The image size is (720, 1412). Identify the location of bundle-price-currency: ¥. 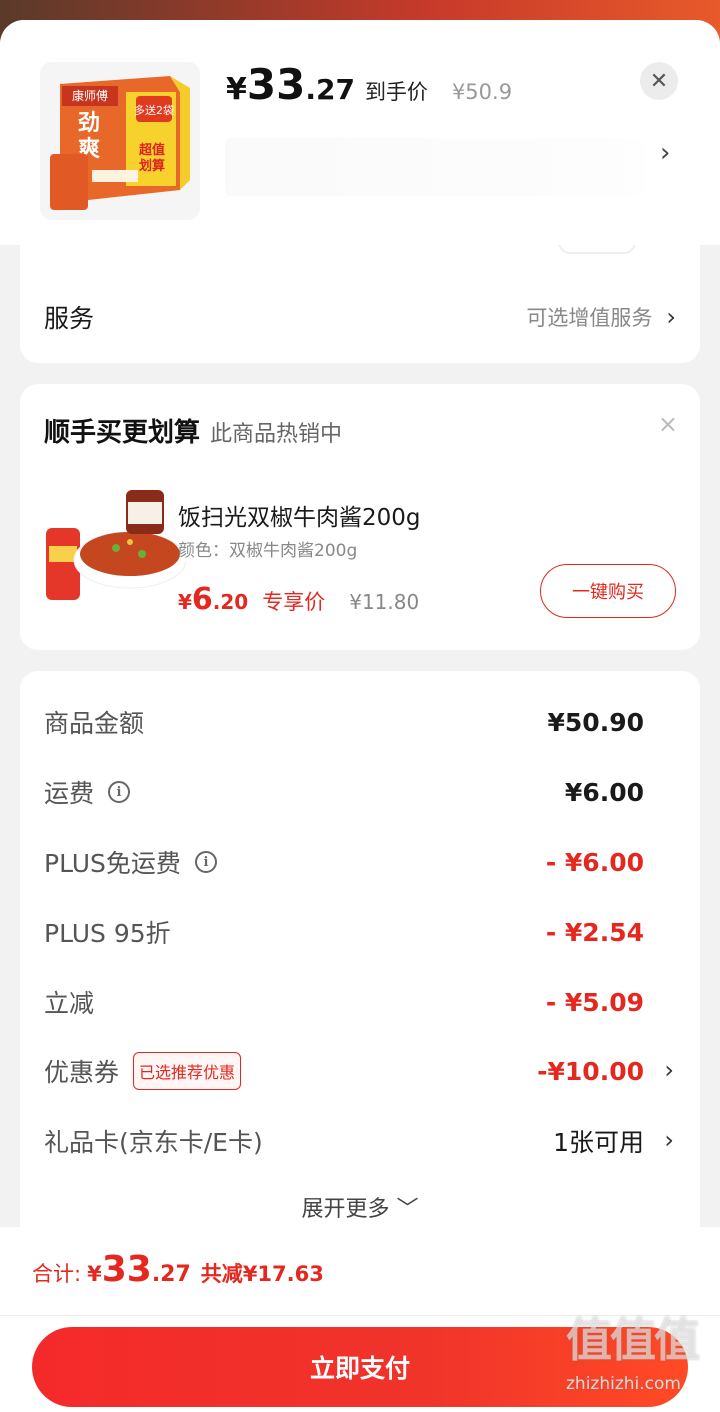
(185, 602).